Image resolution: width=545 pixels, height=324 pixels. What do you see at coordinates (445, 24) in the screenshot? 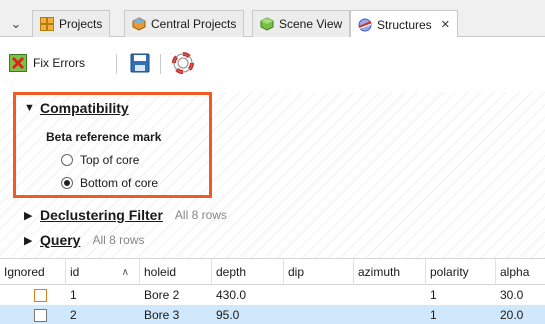
I see `close-icon: ✕` at bounding box center [445, 24].